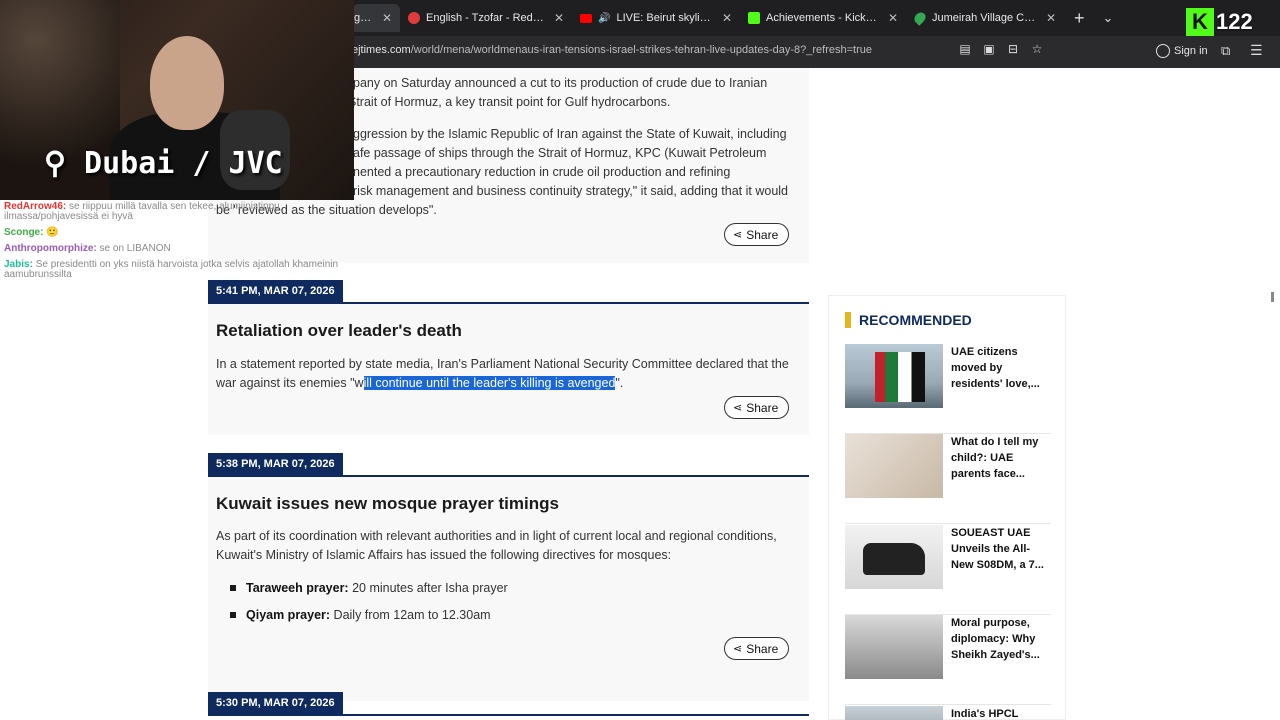  I want to click on chat-text: se on LIBANON, so click(135, 248).